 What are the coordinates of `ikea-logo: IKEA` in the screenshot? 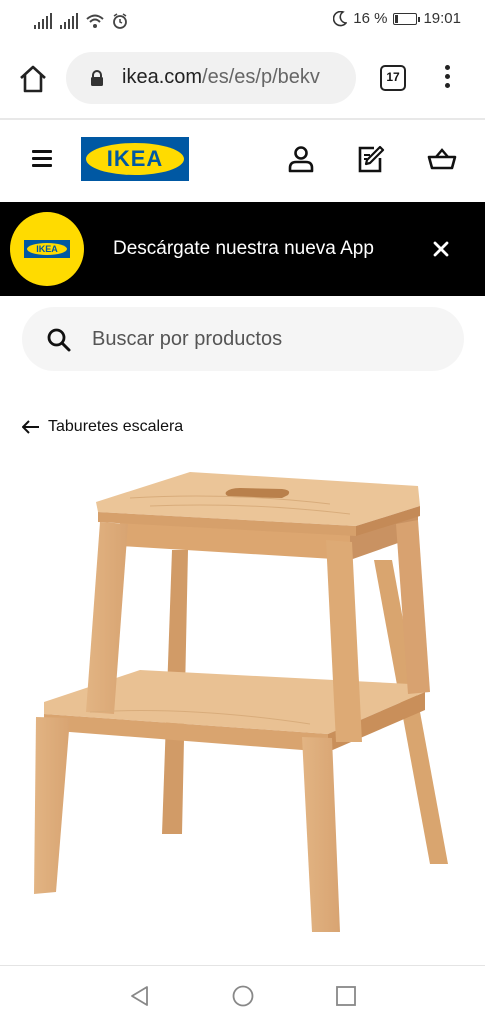 It's located at (135, 159).